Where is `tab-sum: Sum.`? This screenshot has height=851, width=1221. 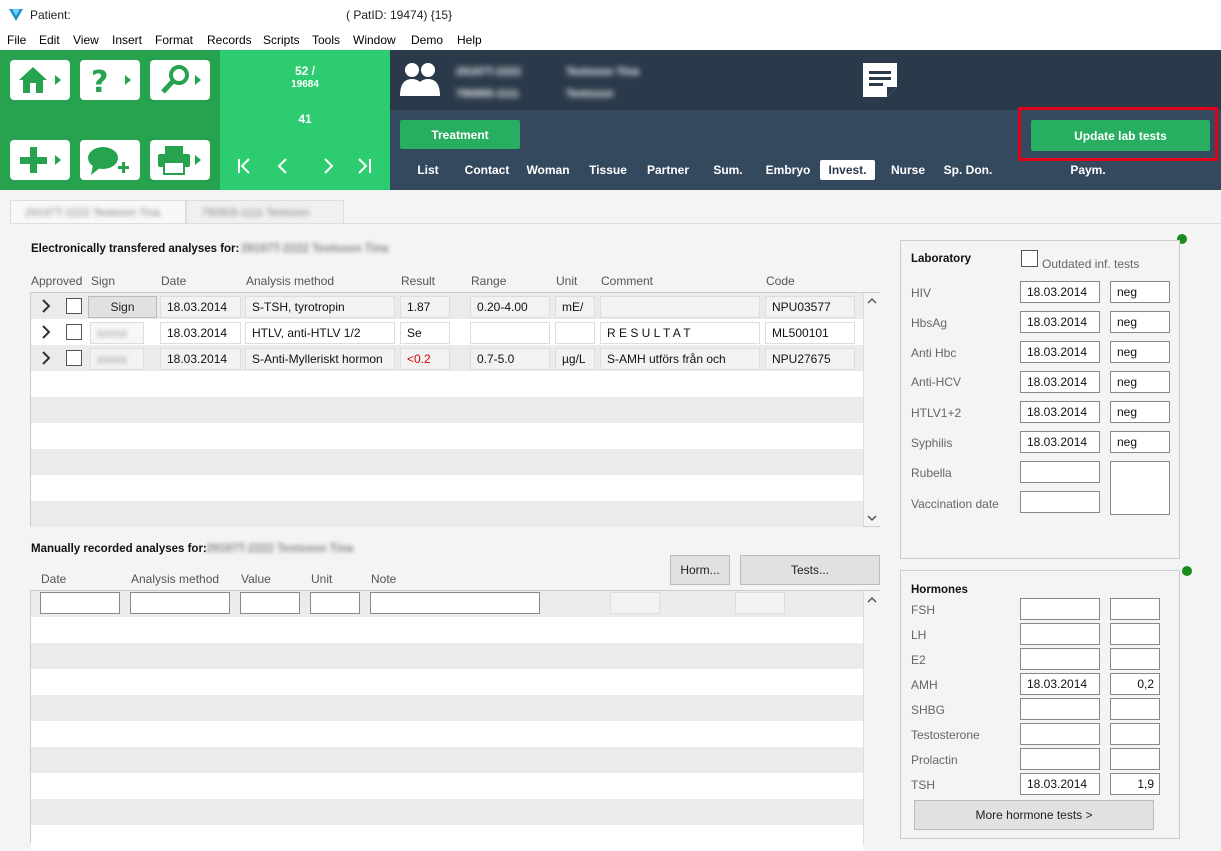
tab-sum: Sum. is located at coordinates (728, 170).